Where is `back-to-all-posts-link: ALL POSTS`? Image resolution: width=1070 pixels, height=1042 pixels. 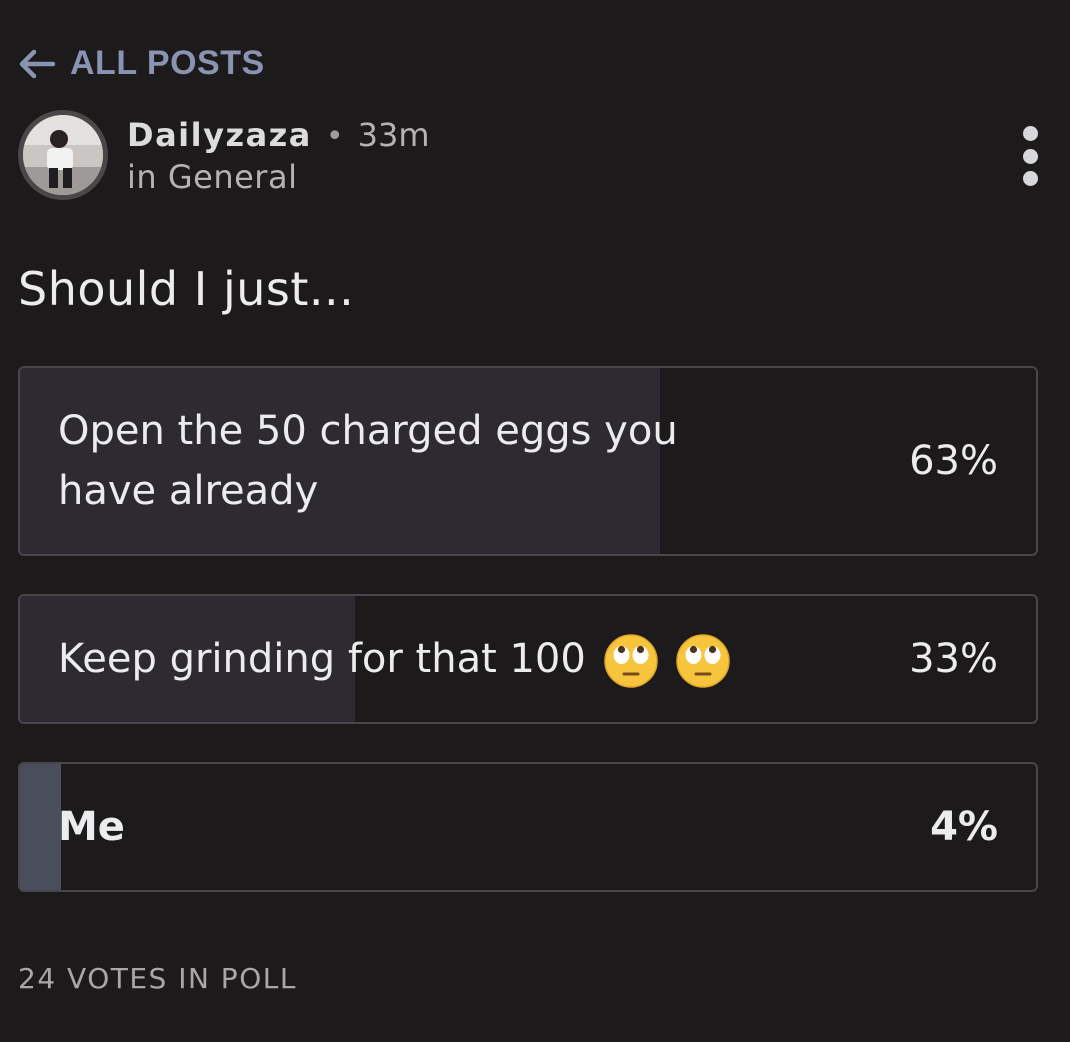
back-to-all-posts-link: ALL POSTS is located at coordinates (141, 63).